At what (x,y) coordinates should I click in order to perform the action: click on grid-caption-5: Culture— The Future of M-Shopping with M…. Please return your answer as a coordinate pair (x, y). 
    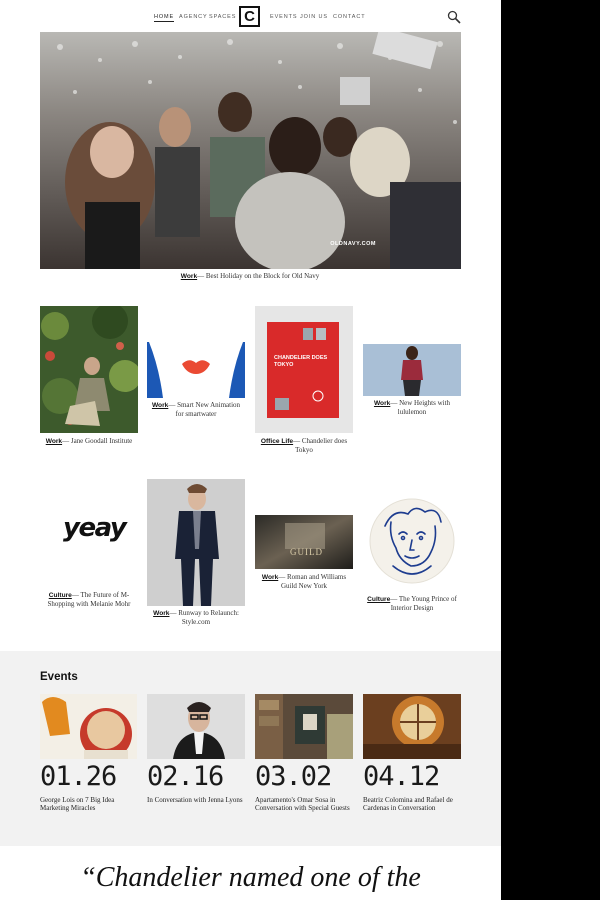
    Looking at the image, I should click on (89, 599).